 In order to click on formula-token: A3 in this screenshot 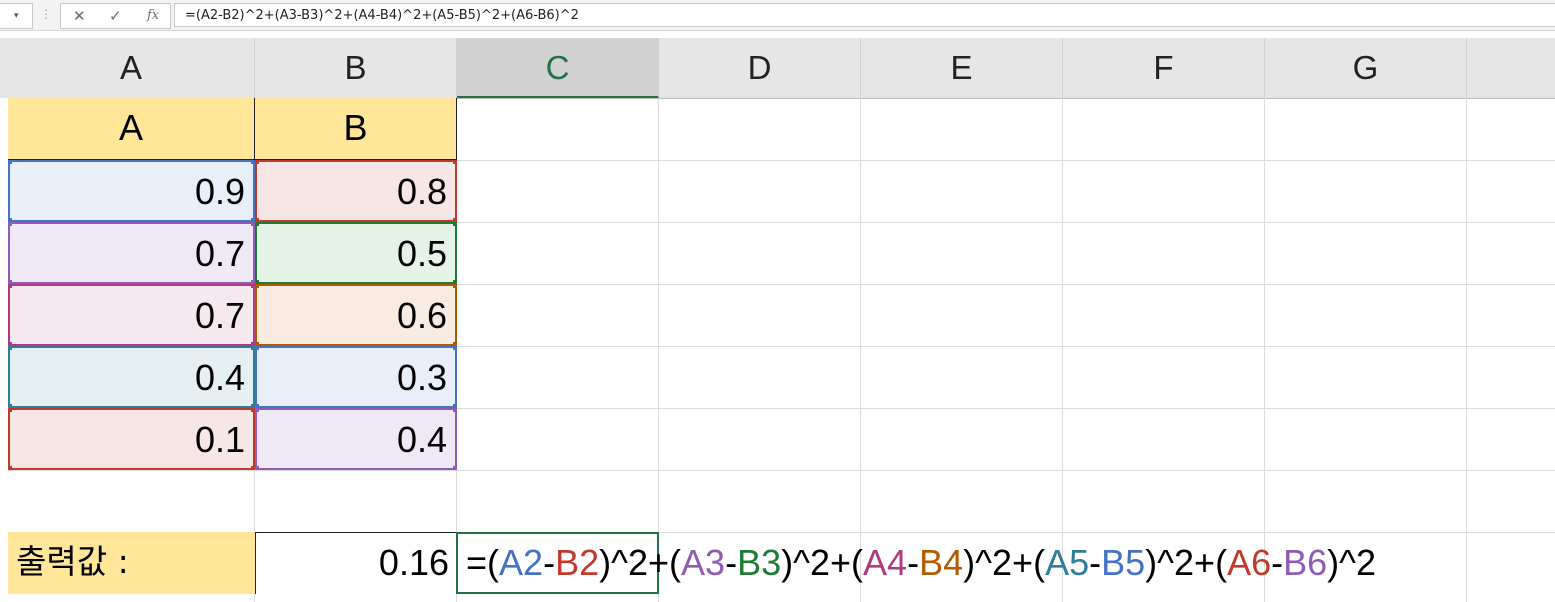, I will do `click(703, 562)`.